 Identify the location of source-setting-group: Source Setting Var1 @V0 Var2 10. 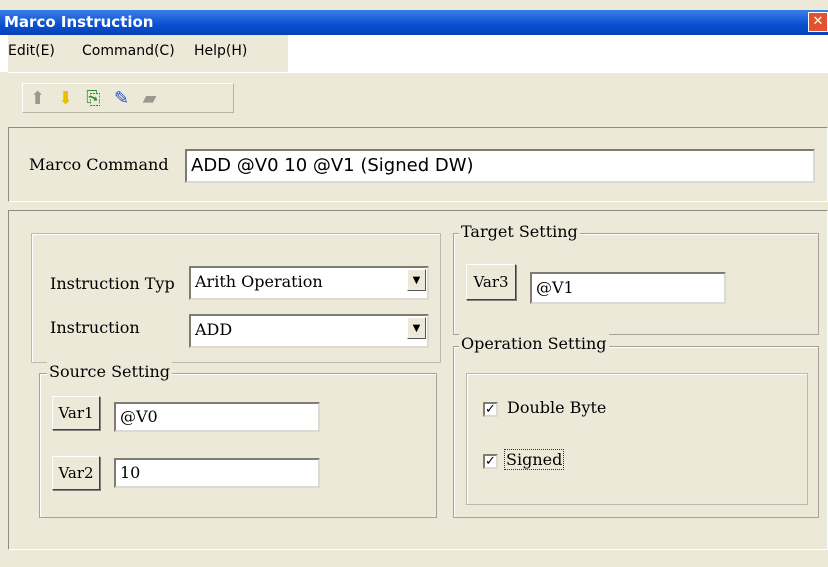
(238, 440).